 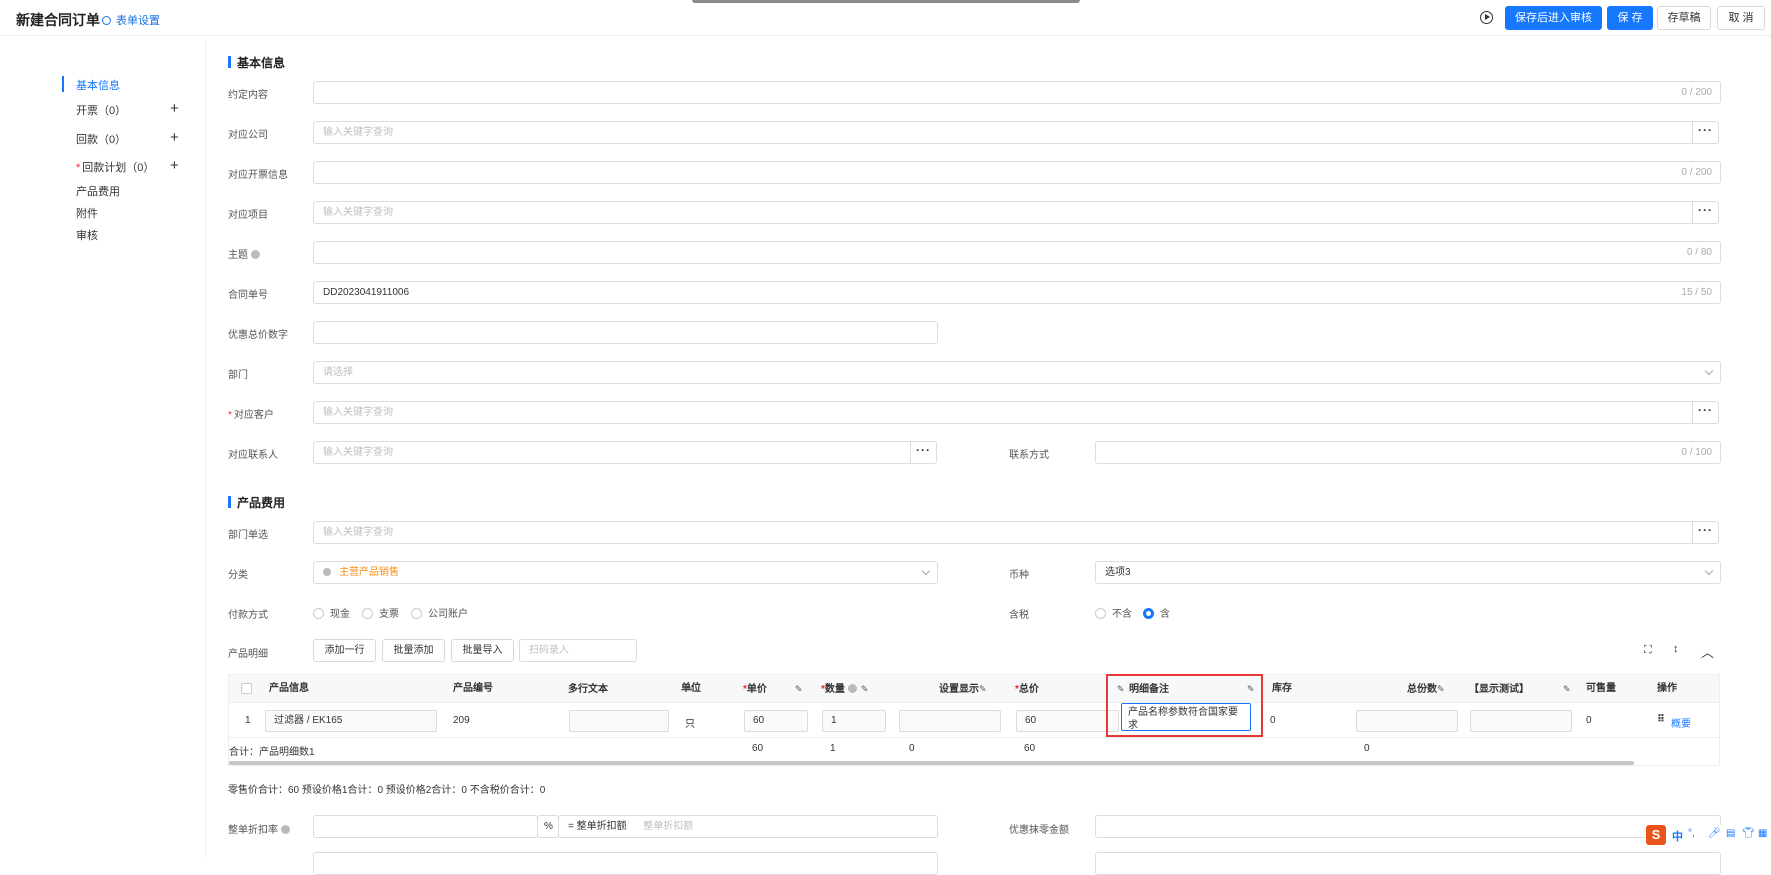 I want to click on project-input: 输入关键字查询, so click(x=1003, y=212).